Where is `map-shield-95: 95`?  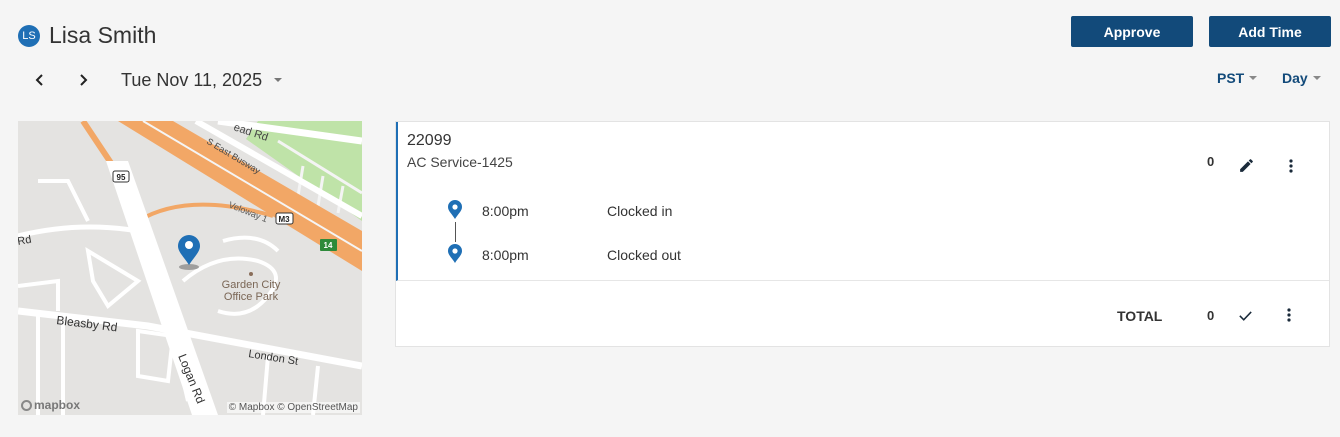
map-shield-95: 95 is located at coordinates (121, 177).